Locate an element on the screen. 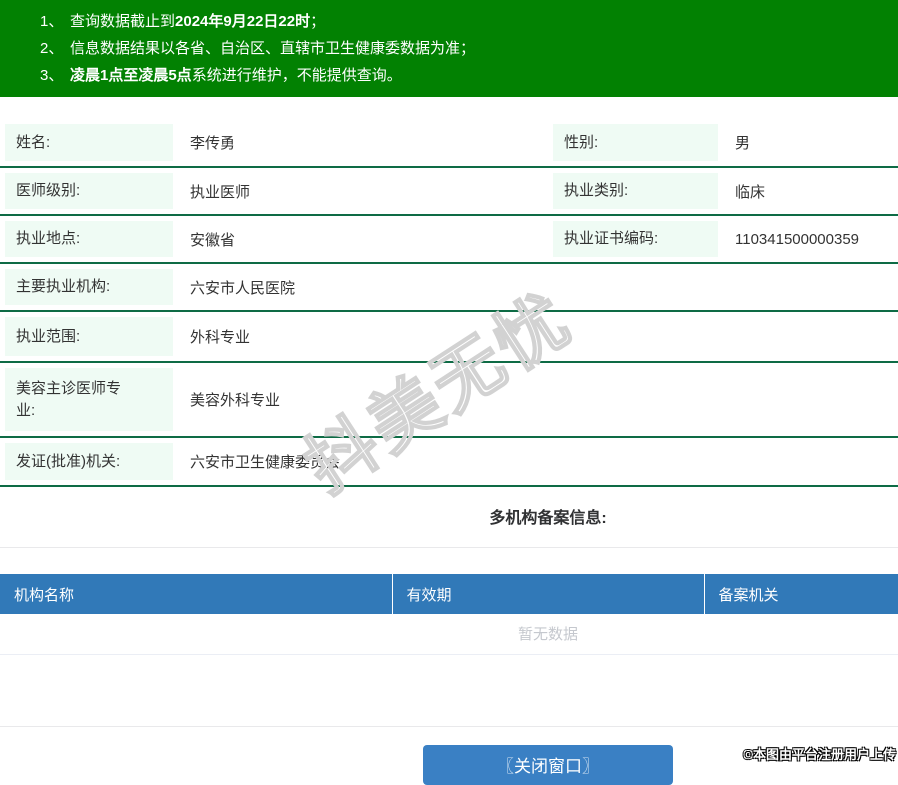 The width and height of the screenshot is (898, 785). notice-line-2: 2、 信息数据结果以各省、自治区、直辖市卫生健康委数据为准； is located at coordinates (464, 48).